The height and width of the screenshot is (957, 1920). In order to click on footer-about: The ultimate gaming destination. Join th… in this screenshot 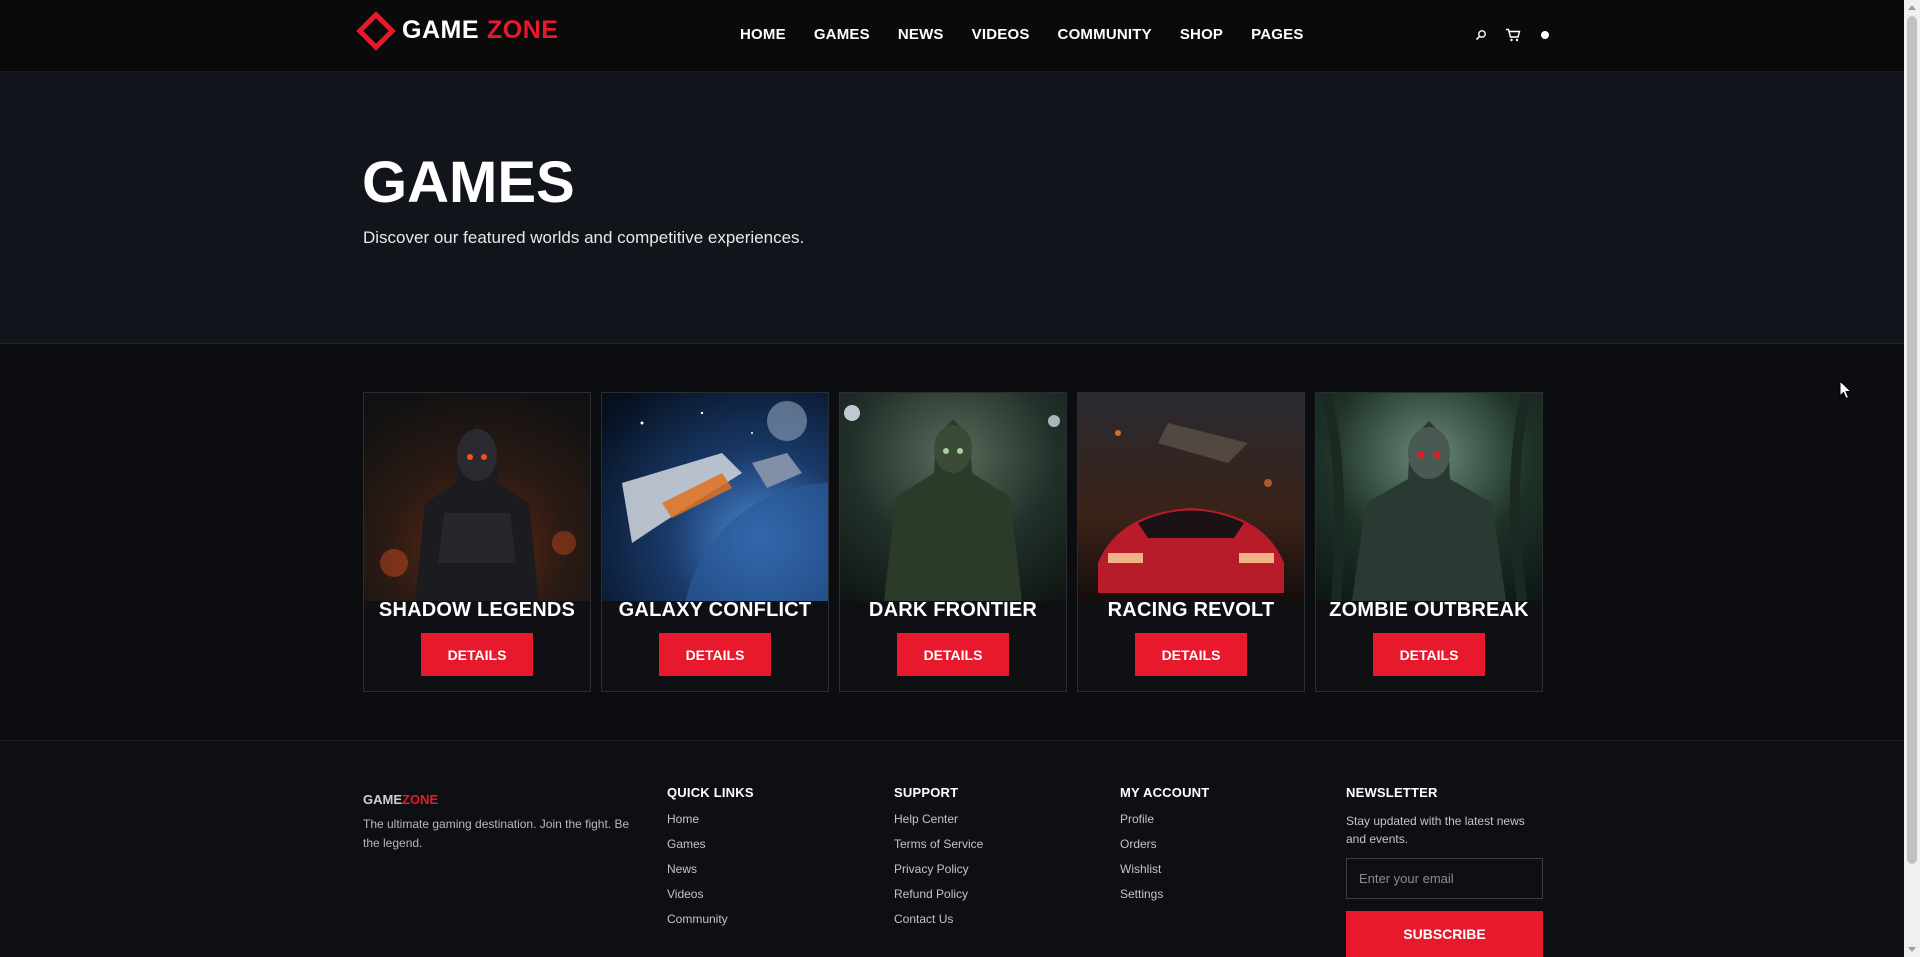, I will do `click(496, 833)`.